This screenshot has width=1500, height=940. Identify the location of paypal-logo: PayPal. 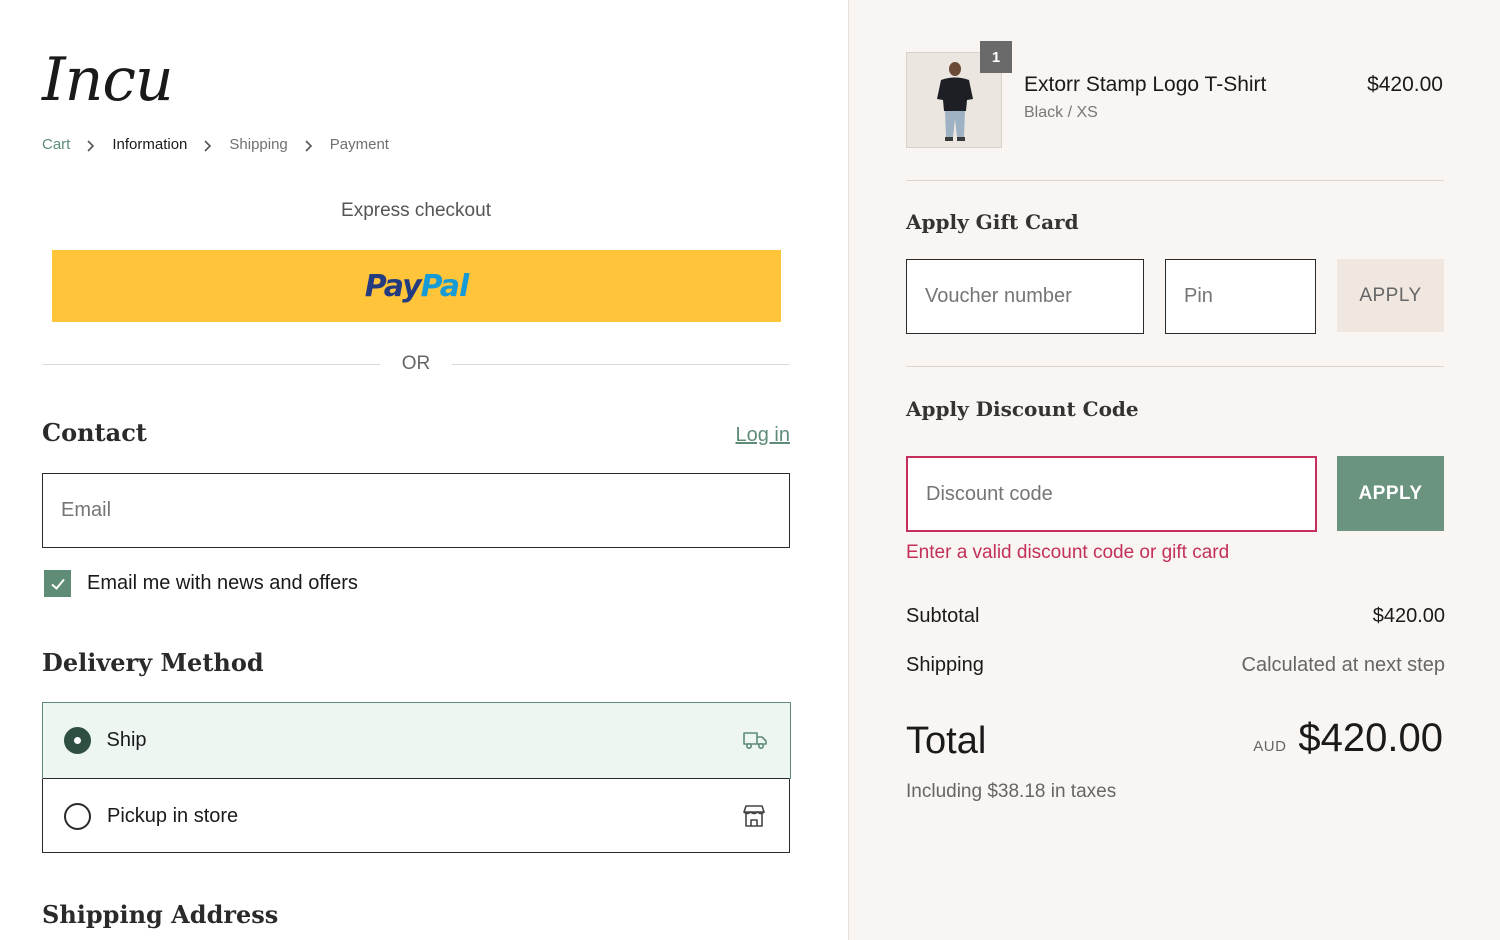
(417, 286).